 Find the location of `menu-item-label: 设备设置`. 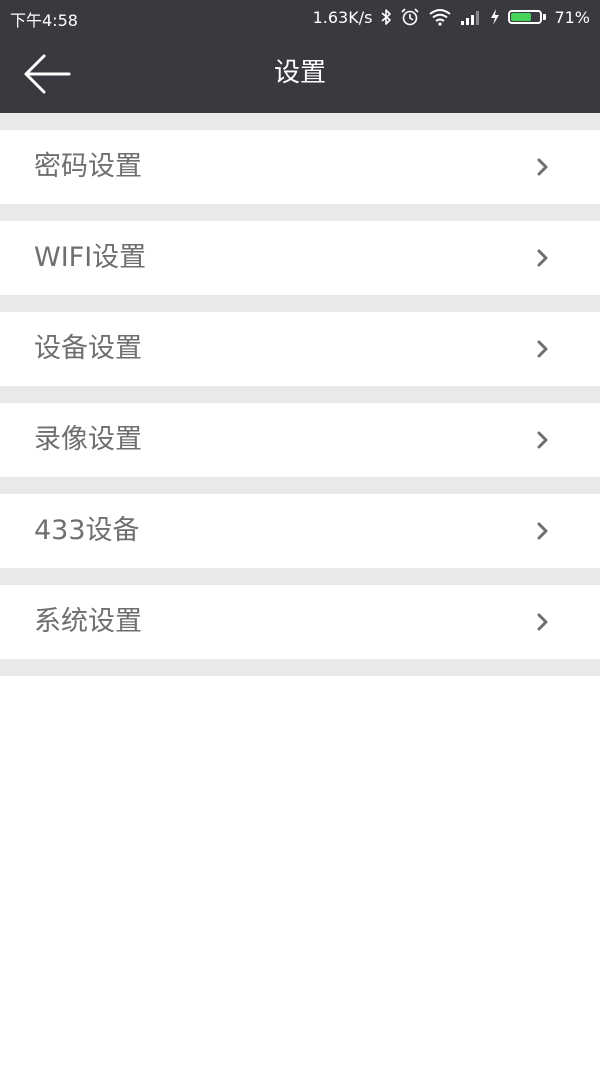

menu-item-label: 设备设置 is located at coordinates (88, 348).